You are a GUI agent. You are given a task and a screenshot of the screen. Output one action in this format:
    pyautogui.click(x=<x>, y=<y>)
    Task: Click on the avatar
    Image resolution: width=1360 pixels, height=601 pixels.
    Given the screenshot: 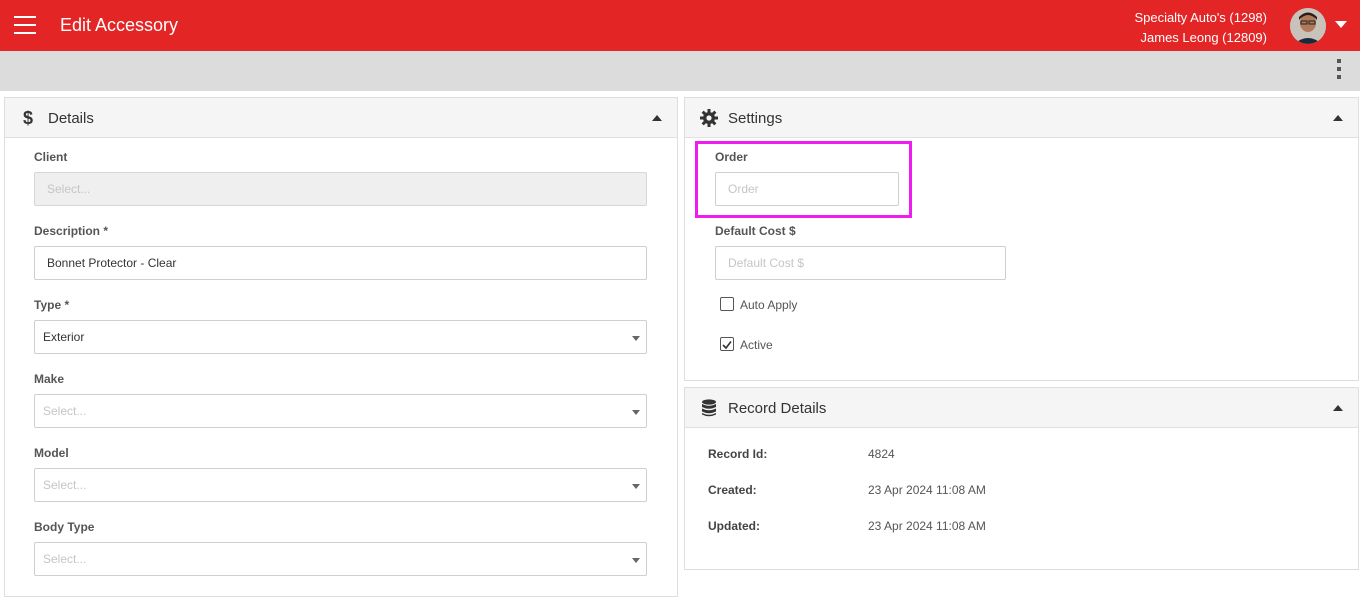 What is the action you would take?
    pyautogui.click(x=1308, y=26)
    